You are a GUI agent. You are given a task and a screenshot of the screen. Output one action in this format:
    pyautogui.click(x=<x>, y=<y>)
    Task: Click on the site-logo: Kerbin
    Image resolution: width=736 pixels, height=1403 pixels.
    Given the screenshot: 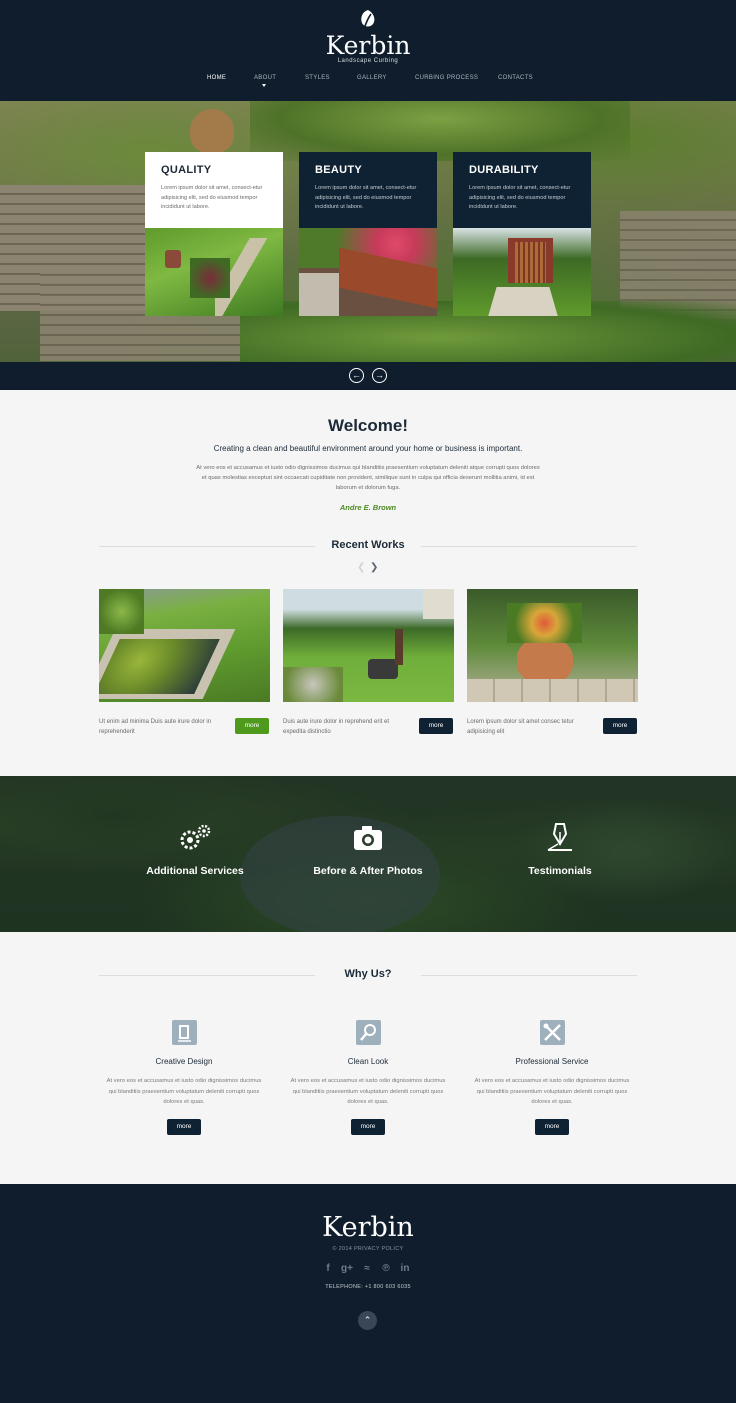 What is the action you would take?
    pyautogui.click(x=368, y=45)
    